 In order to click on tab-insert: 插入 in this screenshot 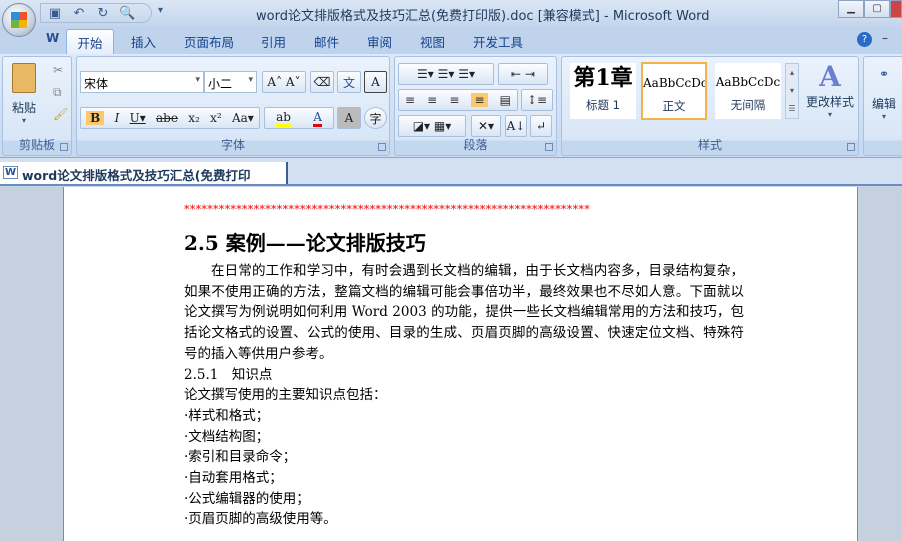, I will do `click(143, 41)`.